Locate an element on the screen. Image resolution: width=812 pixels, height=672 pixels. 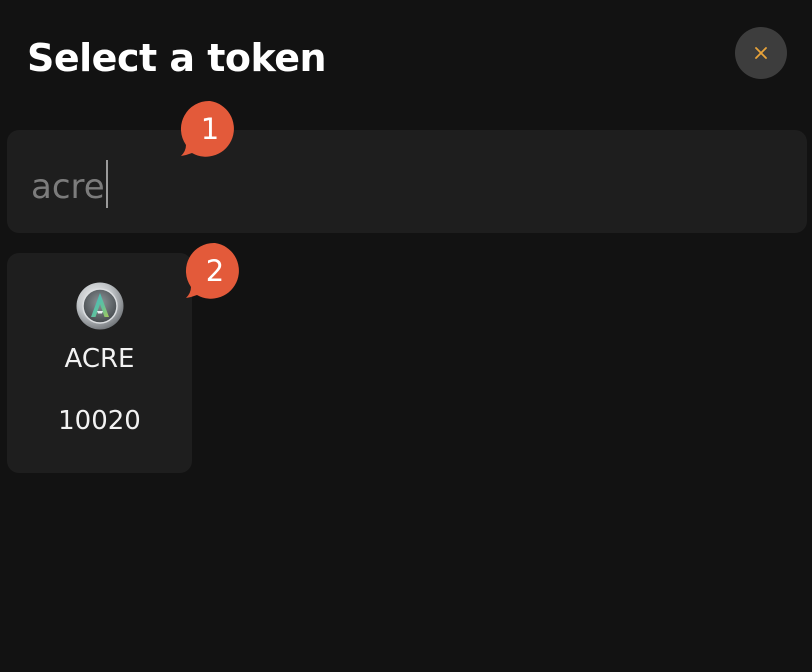
search-input: acre is located at coordinates (69, 184).